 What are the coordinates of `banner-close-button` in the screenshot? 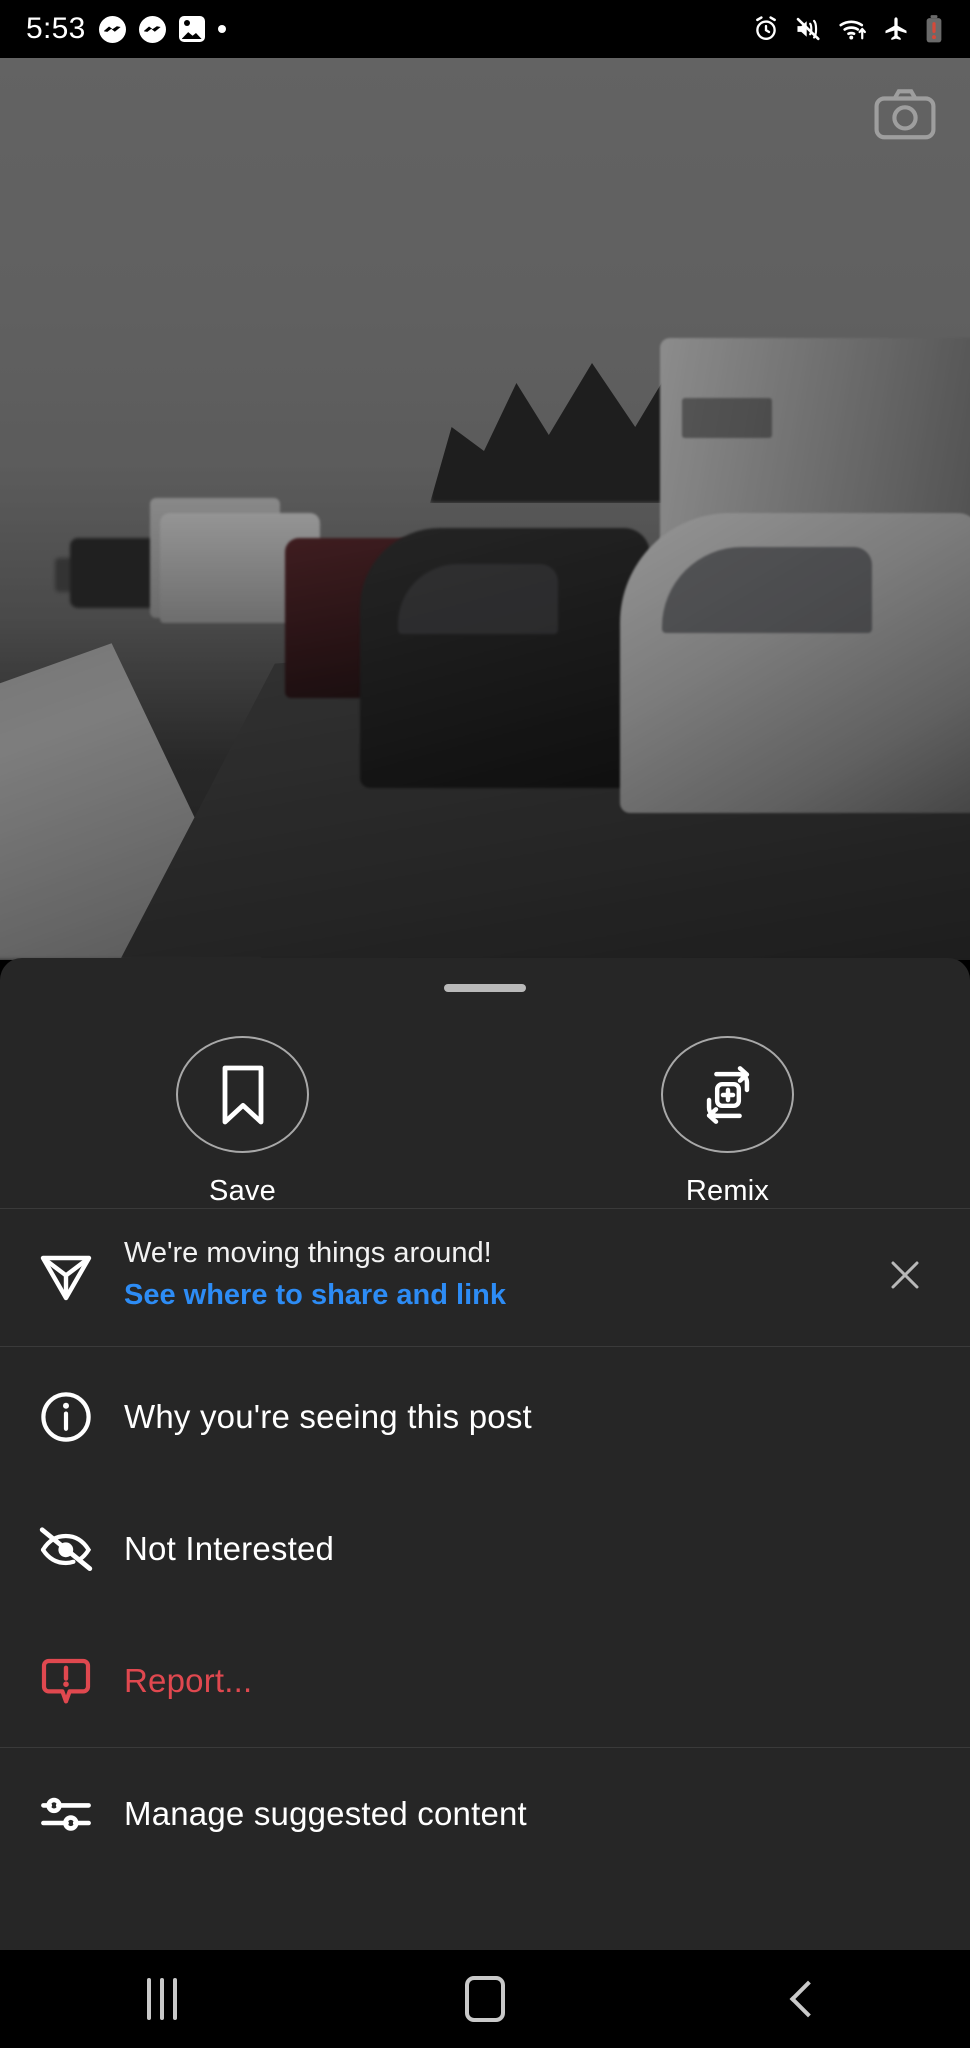 It's located at (905, 1275).